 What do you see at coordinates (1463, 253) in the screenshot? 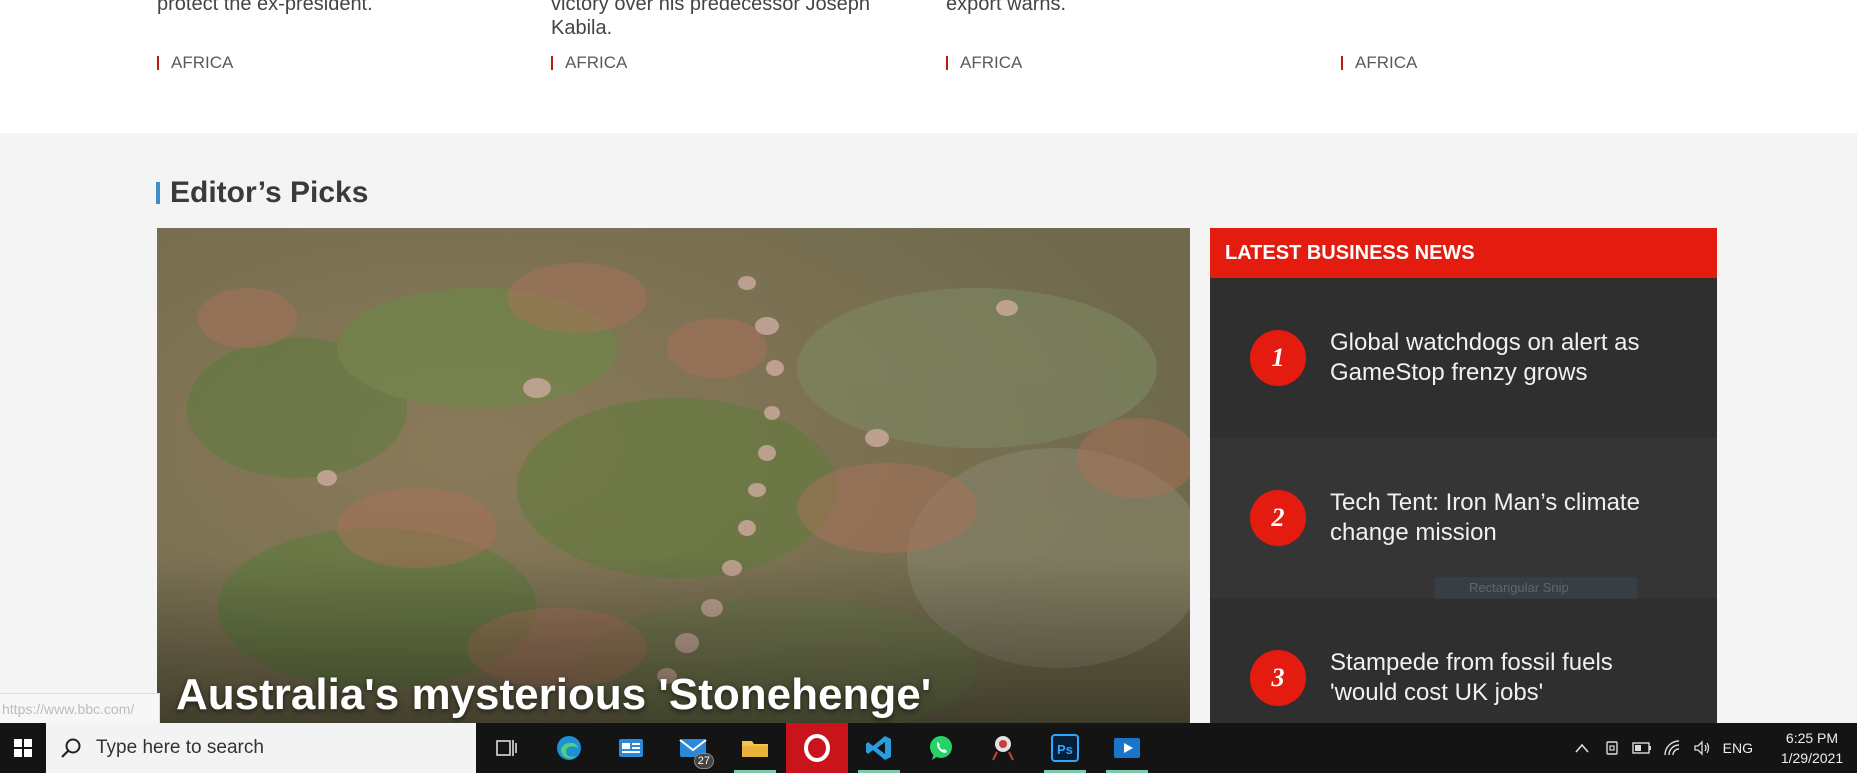
I see `news-panel-header: LATEST BUSINESS NEWS` at bounding box center [1463, 253].